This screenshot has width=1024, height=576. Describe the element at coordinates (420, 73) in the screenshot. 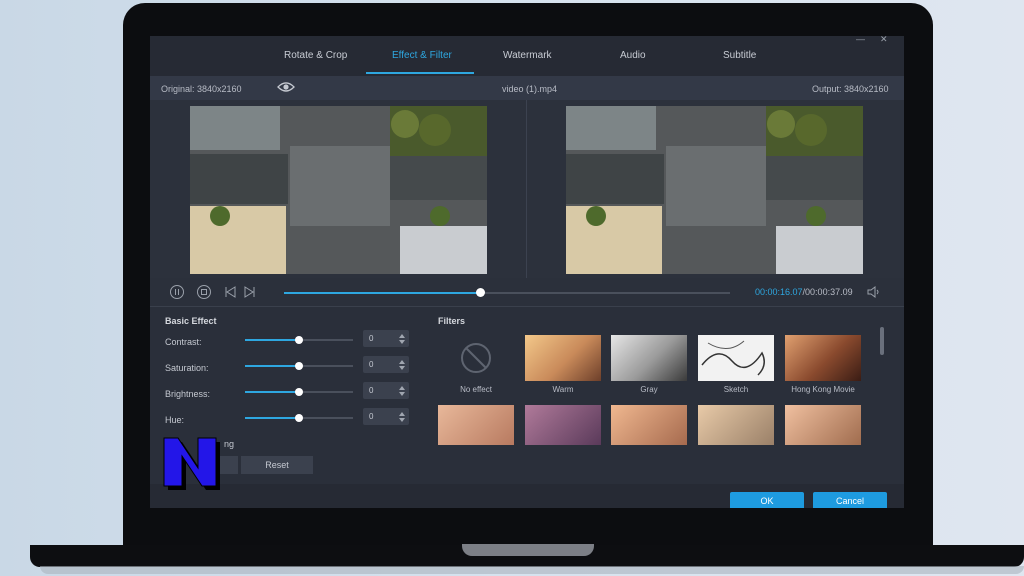

I see `active-tab-indicator` at that location.